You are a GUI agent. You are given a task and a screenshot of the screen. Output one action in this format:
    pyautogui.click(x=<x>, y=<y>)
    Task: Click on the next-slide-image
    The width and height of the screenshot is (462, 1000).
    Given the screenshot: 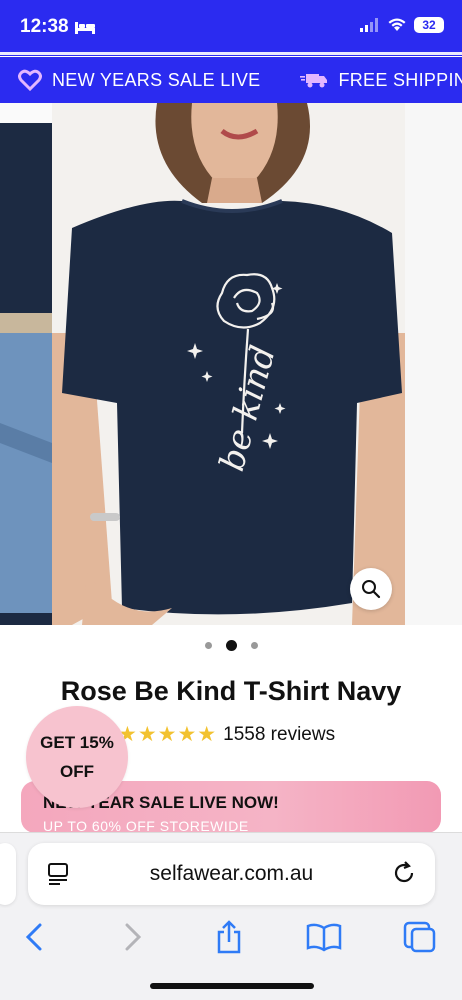 What is the action you would take?
    pyautogui.click(x=433, y=364)
    